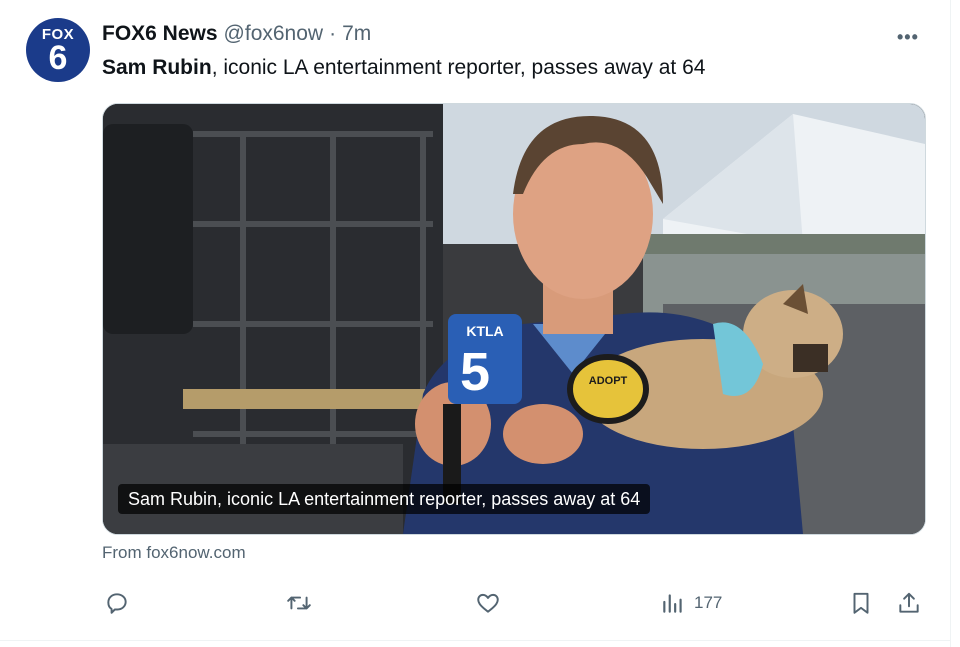 The image size is (960, 647). What do you see at coordinates (475, 640) in the screenshot?
I see `tweet-divider` at bounding box center [475, 640].